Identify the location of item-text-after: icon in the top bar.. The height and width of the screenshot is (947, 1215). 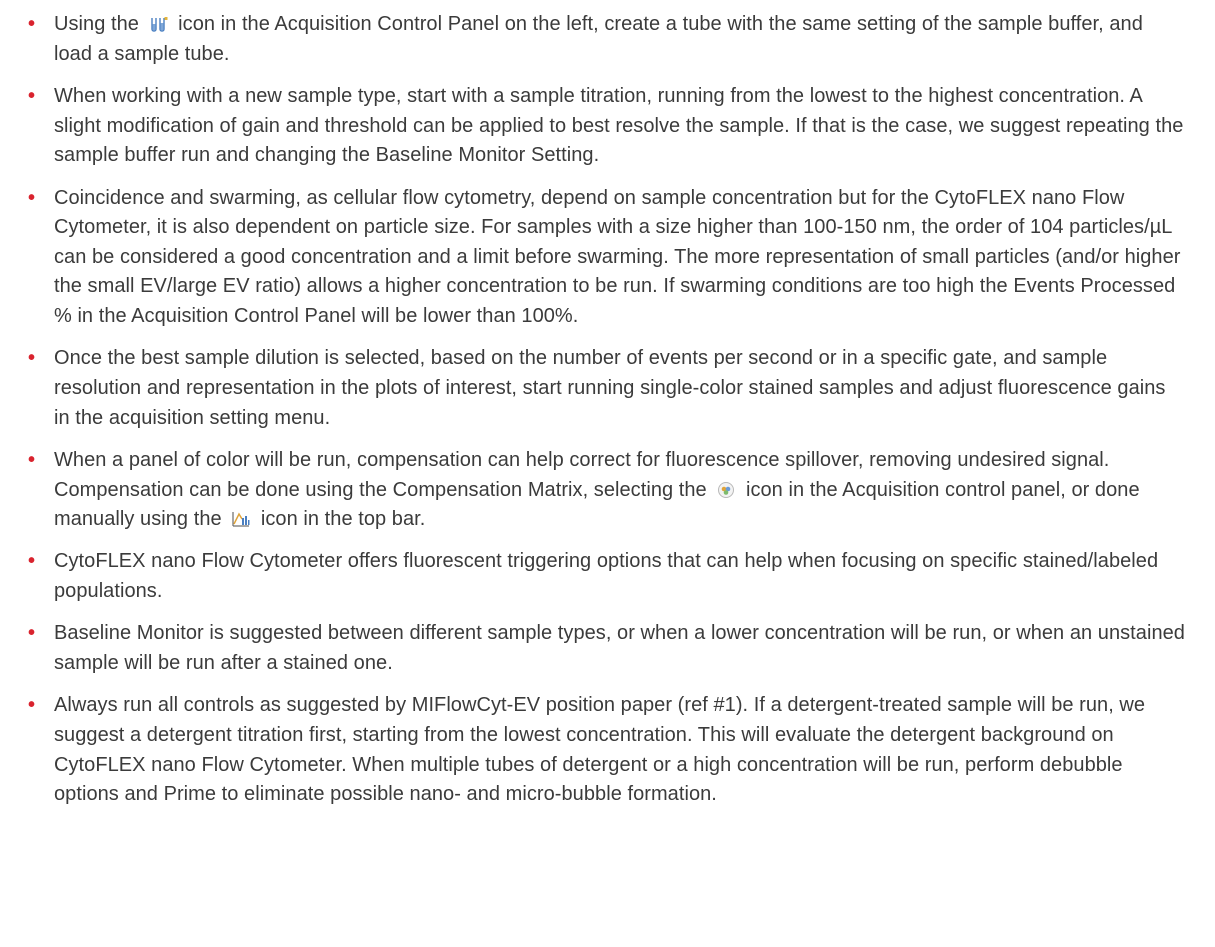
(343, 519).